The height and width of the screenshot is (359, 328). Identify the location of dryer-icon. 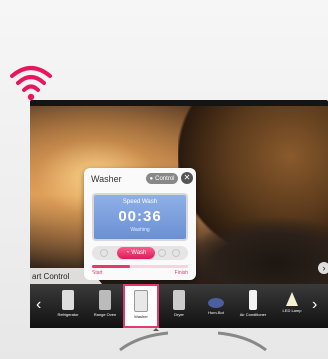
(179, 300).